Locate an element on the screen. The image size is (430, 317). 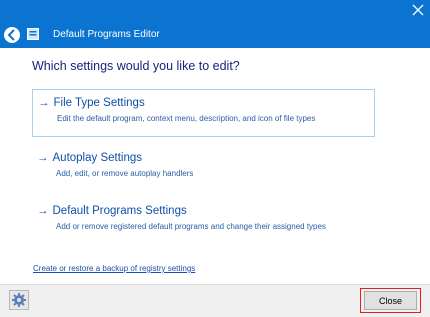
page-heading: Which settings would you like to edit? is located at coordinates (136, 66).